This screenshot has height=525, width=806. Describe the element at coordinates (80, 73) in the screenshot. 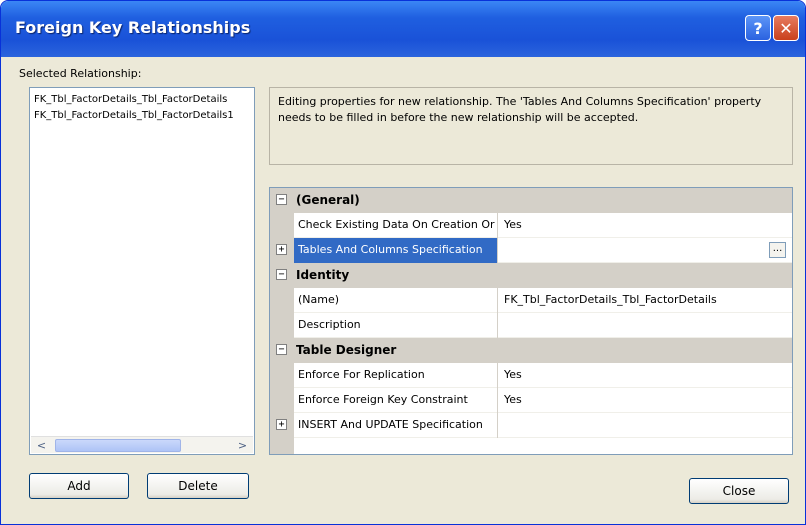

I see `selected-relationship-label: Selected Relationship:` at that location.